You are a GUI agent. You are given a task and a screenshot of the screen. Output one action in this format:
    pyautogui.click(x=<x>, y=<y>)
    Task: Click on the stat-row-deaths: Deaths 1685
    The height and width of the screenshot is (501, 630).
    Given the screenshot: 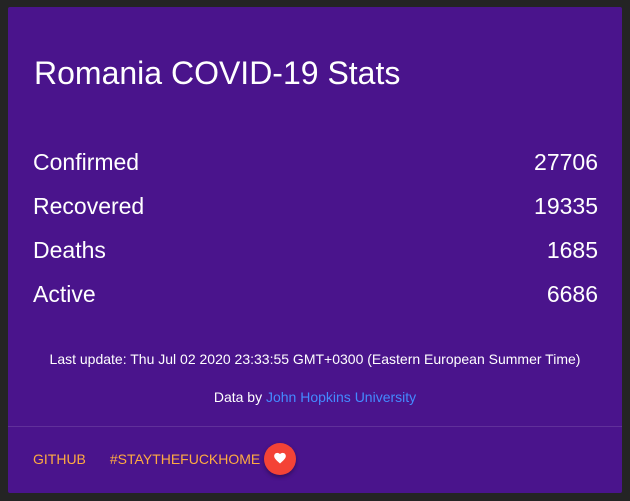 What is the action you would take?
    pyautogui.click(x=315, y=250)
    